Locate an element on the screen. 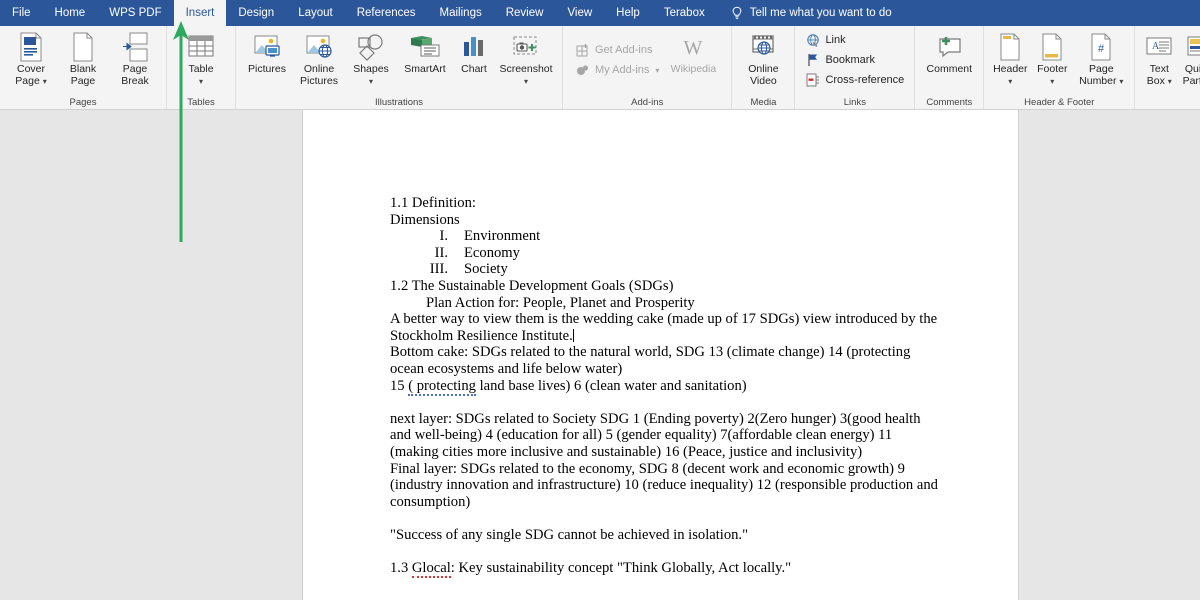 The height and width of the screenshot is (600, 1200). wikipedia-label: Wikipedia is located at coordinates (693, 69).